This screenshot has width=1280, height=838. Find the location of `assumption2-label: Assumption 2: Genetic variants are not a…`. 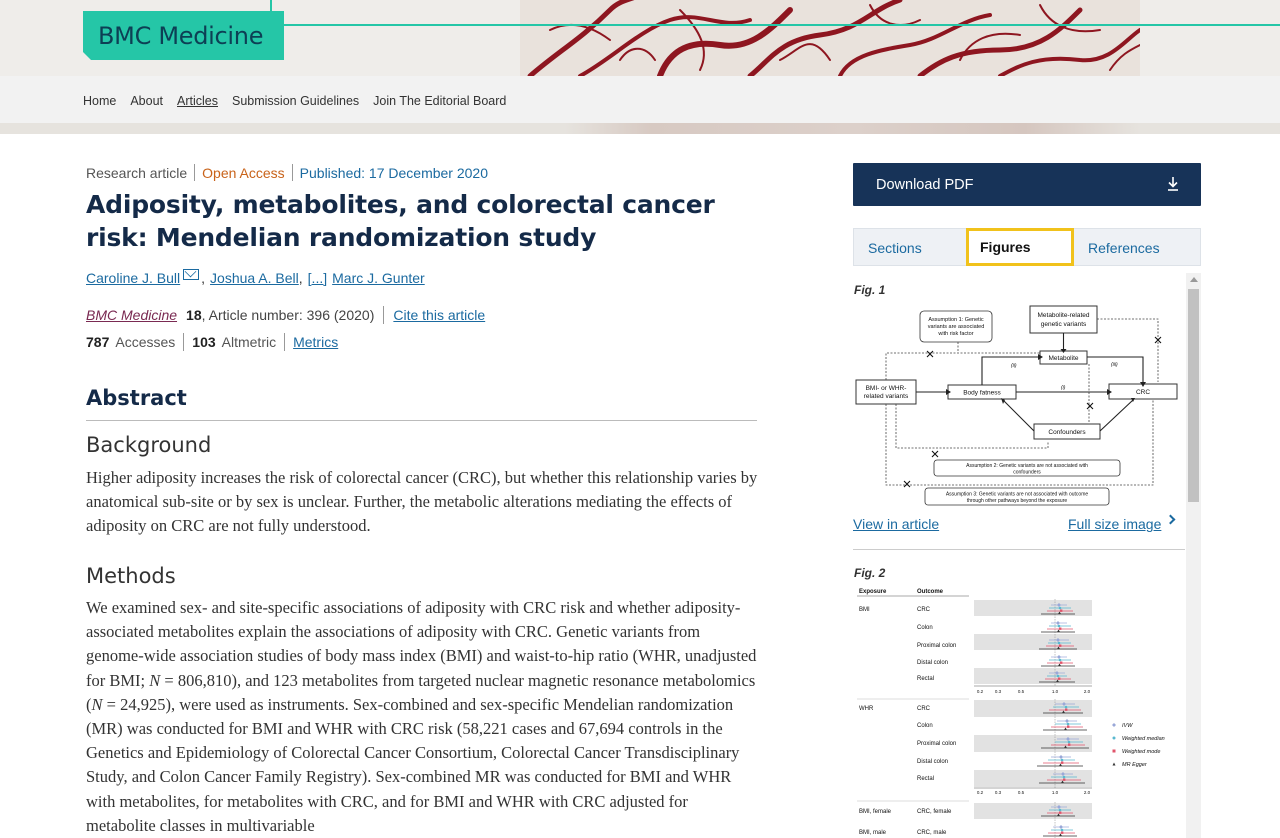

assumption2-label: Assumption 2: Genetic variants are not a… is located at coordinates (1027, 466).